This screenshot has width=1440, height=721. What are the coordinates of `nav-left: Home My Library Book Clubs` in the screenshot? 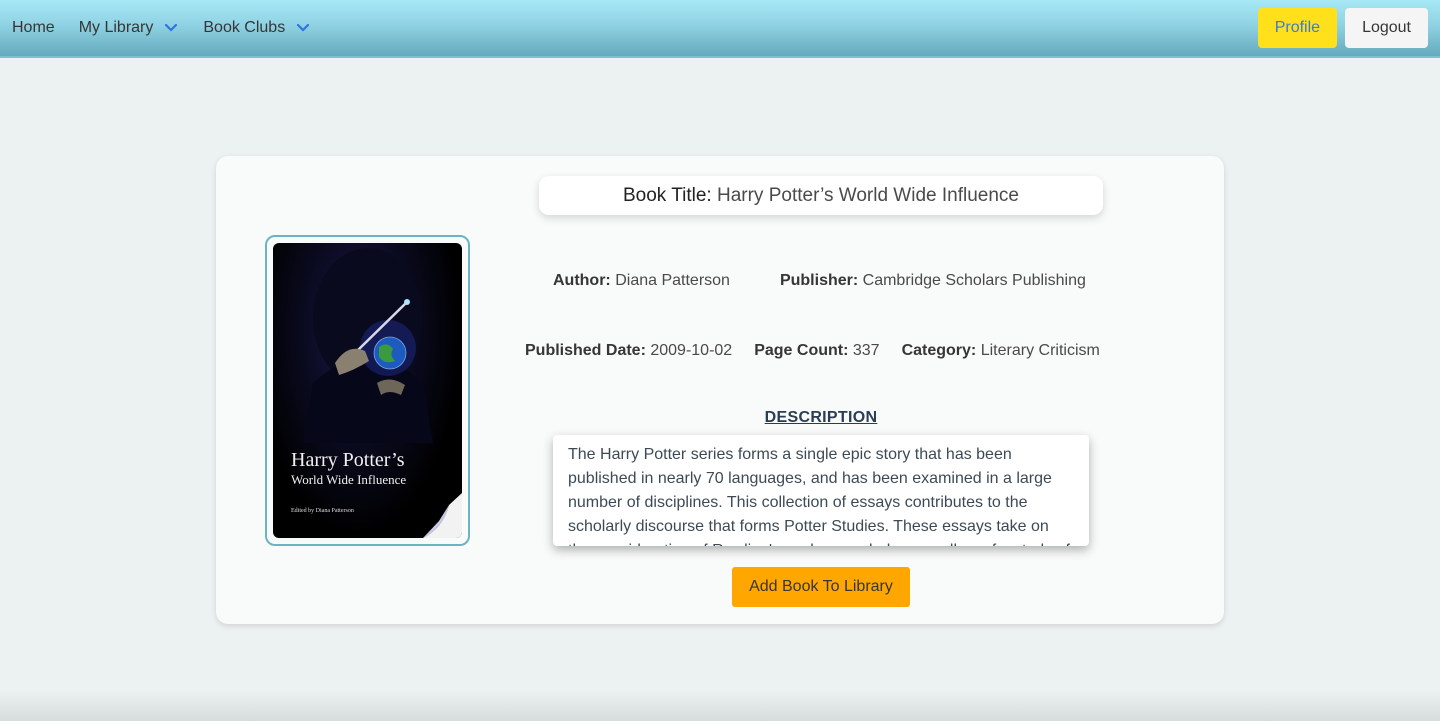 It's located at (161, 28).